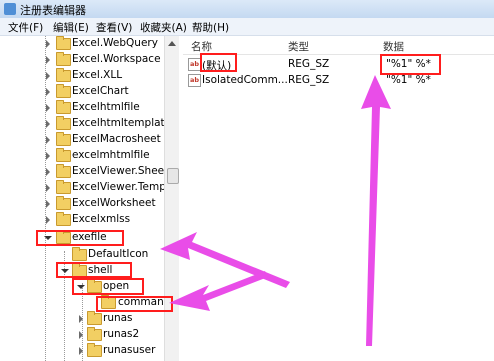 Image resolution: width=494 pixels, height=361 pixels. I want to click on arrow-to-data, so click(376, 210).